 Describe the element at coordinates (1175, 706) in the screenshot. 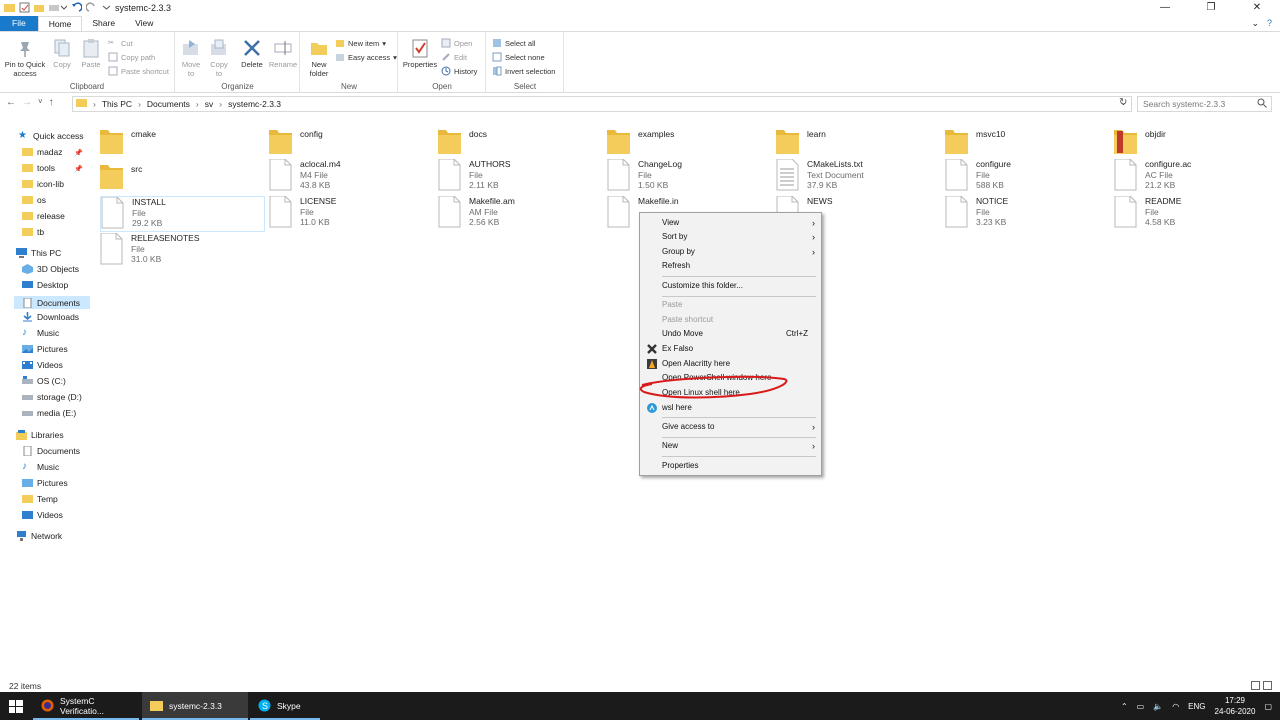

I see `wifi-icon: ◠` at that location.